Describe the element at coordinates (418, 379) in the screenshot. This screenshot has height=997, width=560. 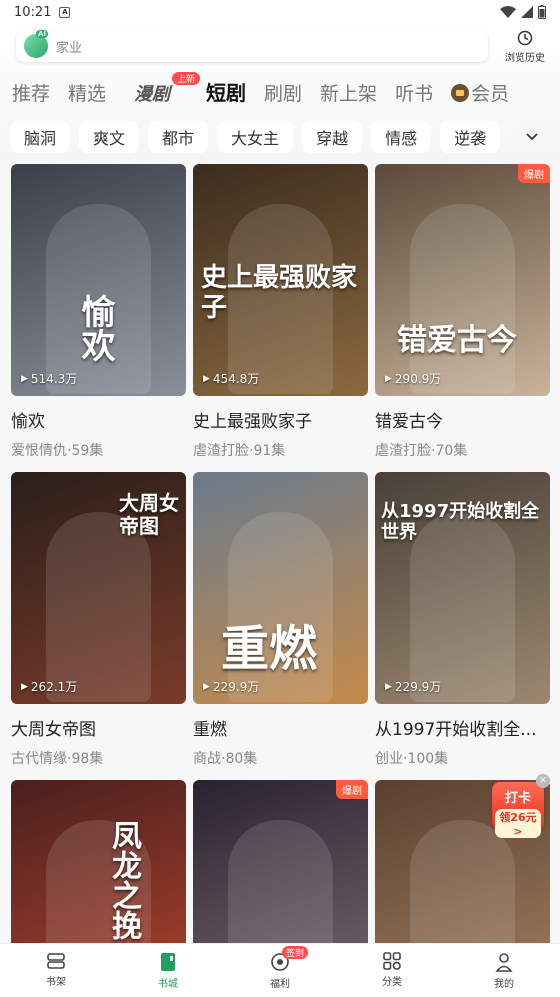
I see `play-count-value: 290.9万` at that location.